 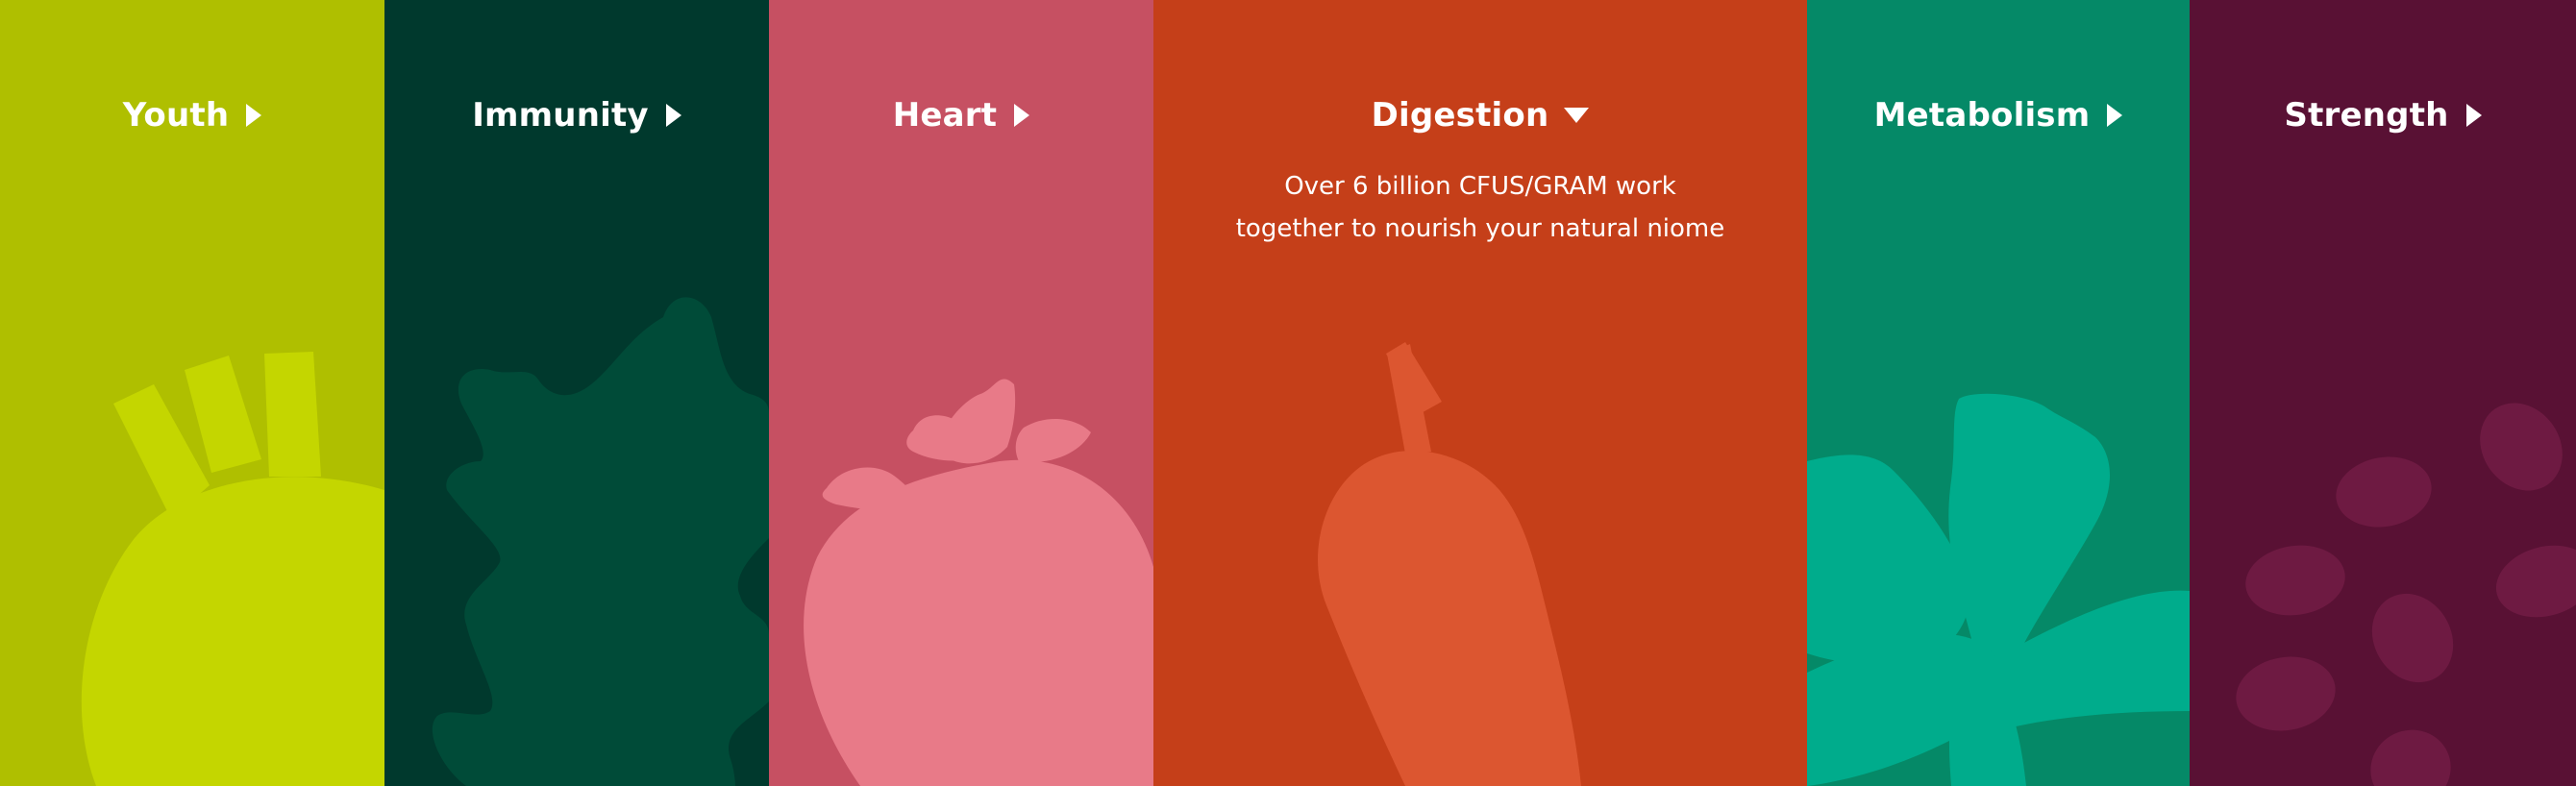 I want to click on panel-metabolism-label: Metabolism, so click(x=1982, y=115).